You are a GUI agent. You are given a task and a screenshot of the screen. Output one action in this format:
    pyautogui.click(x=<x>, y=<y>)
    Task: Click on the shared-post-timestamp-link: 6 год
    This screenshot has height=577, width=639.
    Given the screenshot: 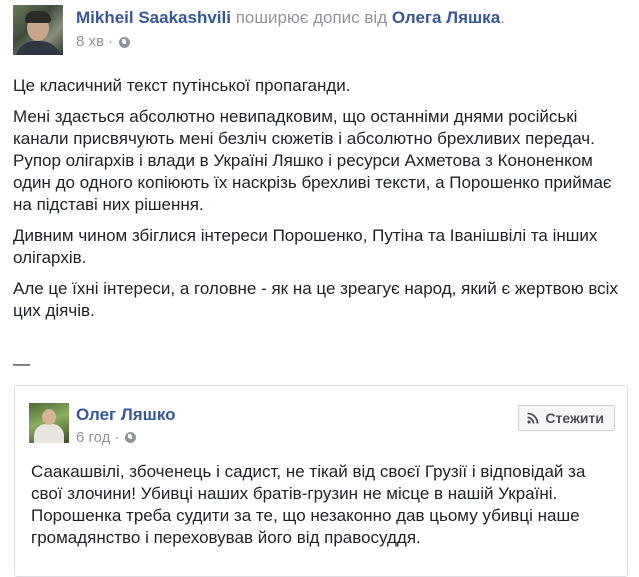 What is the action you would take?
    pyautogui.click(x=93, y=437)
    